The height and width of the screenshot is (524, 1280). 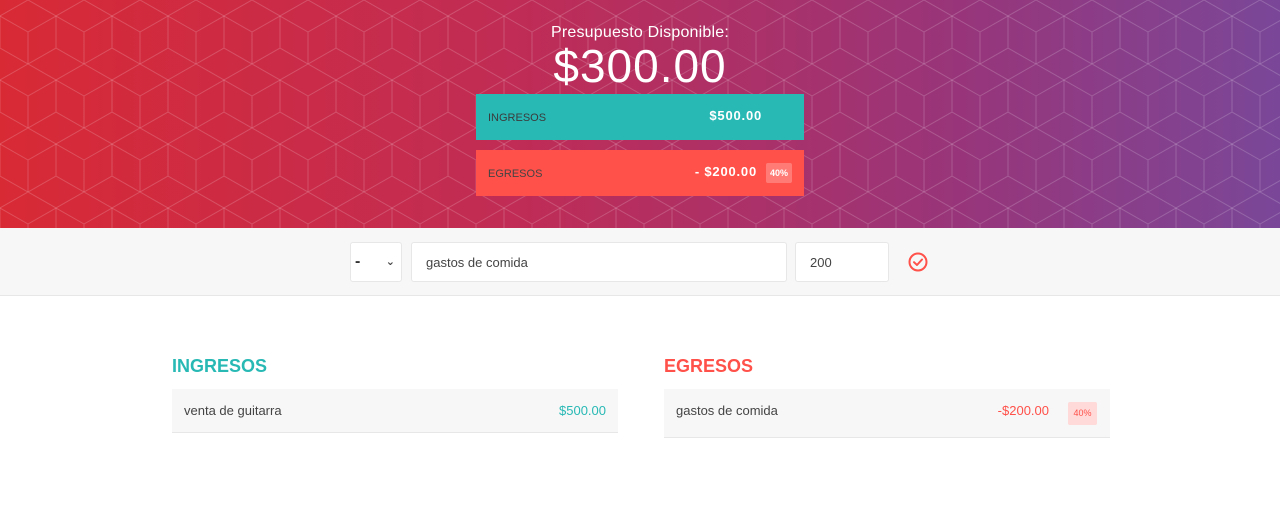 What do you see at coordinates (640, 173) in the screenshot?
I see `expense-summary: EGRESOS - $200.00 40%` at bounding box center [640, 173].